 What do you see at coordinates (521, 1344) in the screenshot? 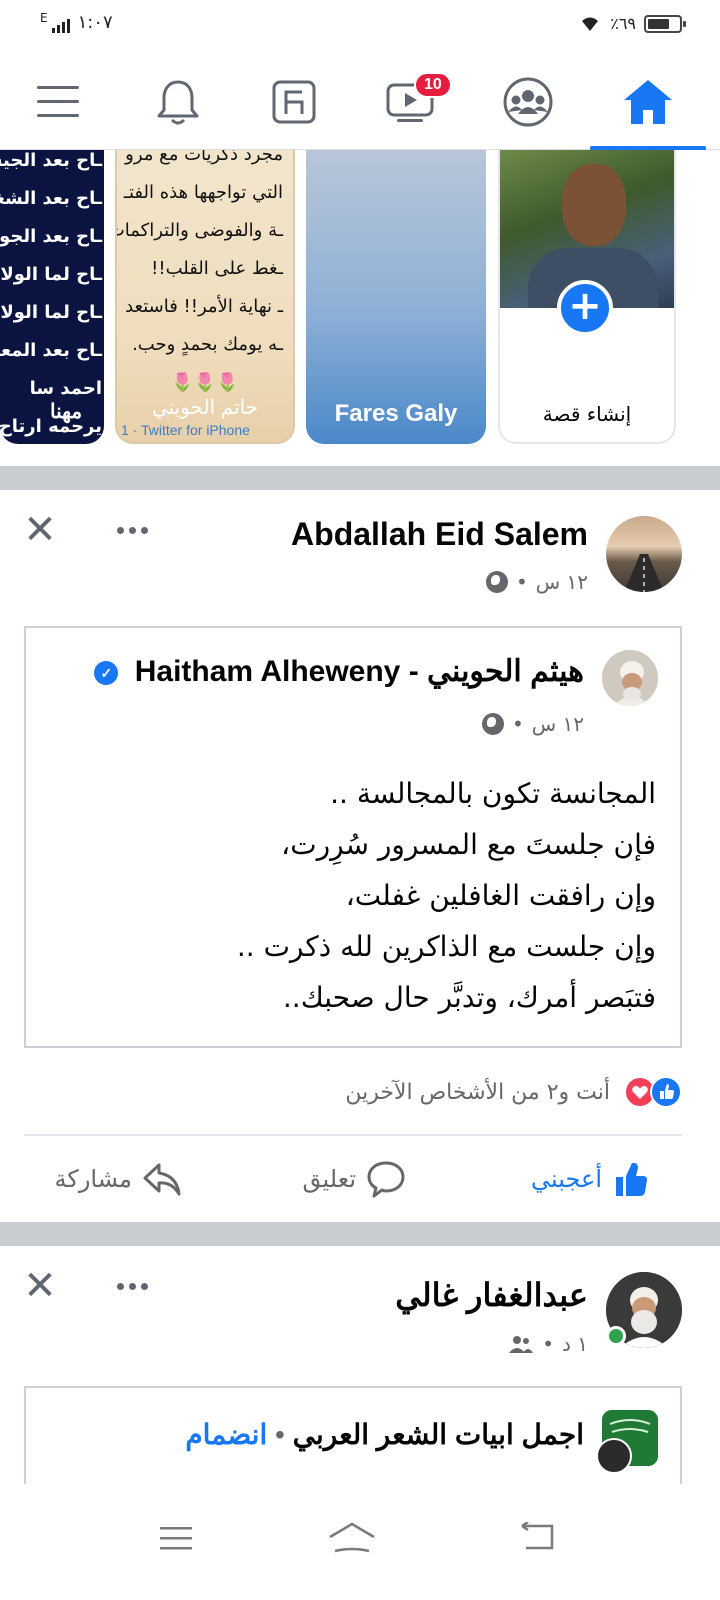
I see `friends-icon` at bounding box center [521, 1344].